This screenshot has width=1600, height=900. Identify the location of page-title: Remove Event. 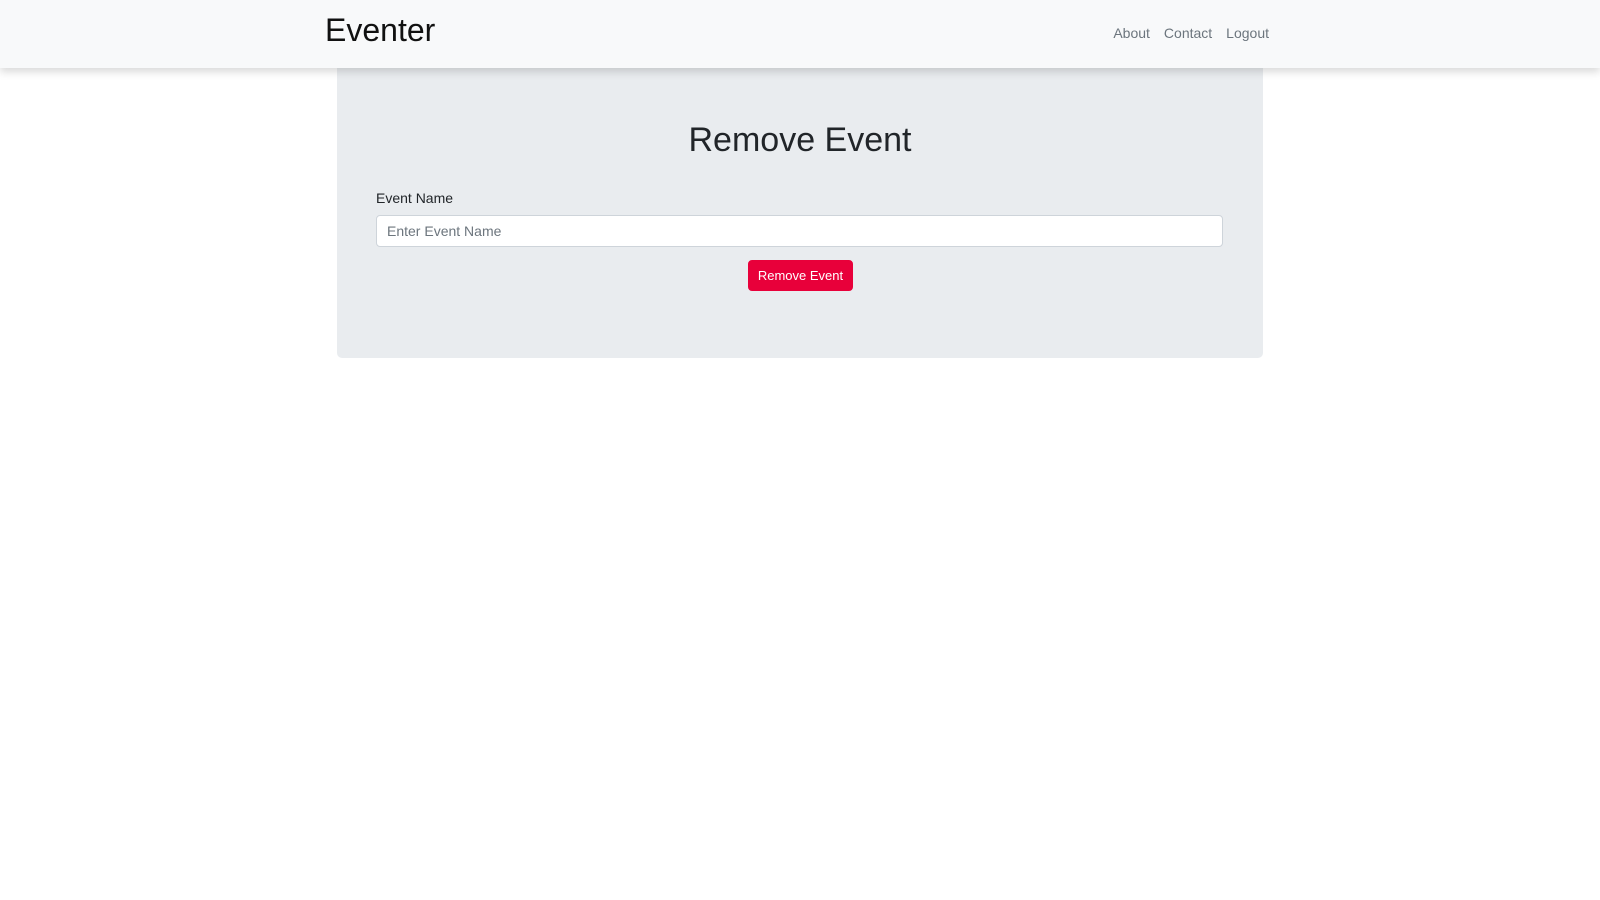
(800, 140).